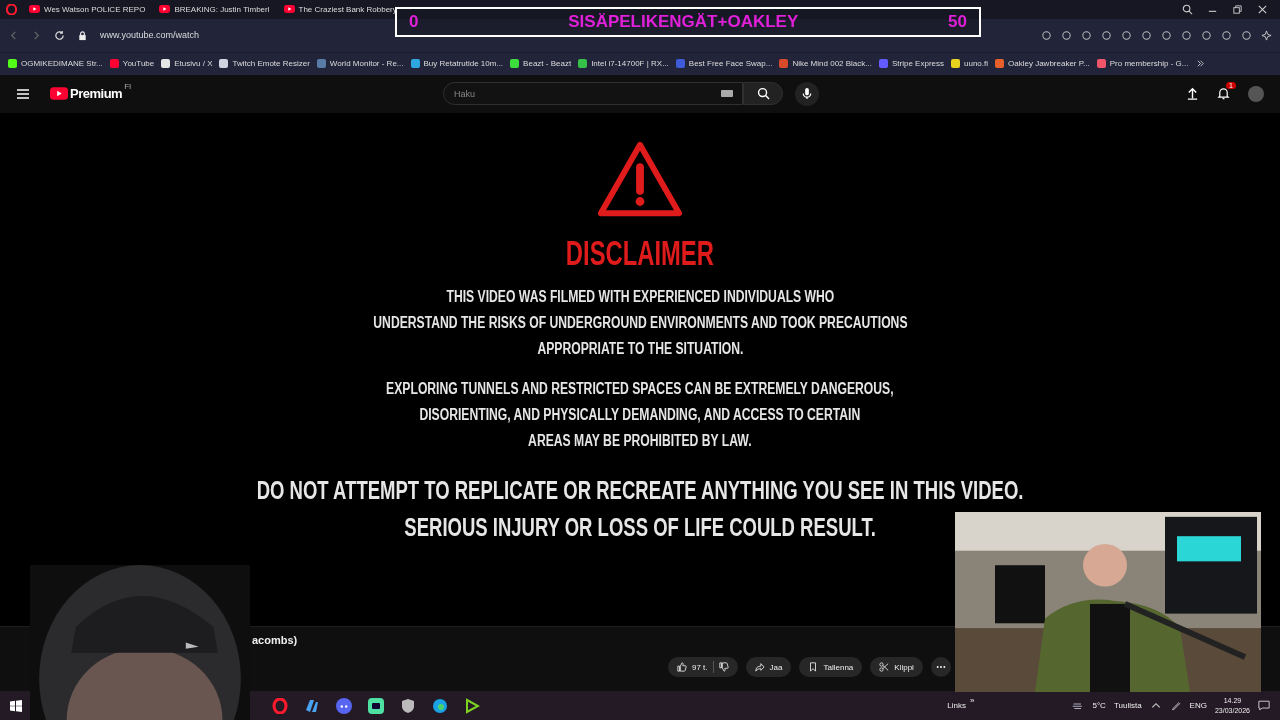 The width and height of the screenshot is (1280, 720). I want to click on bookmark: YouTube, so click(132, 64).